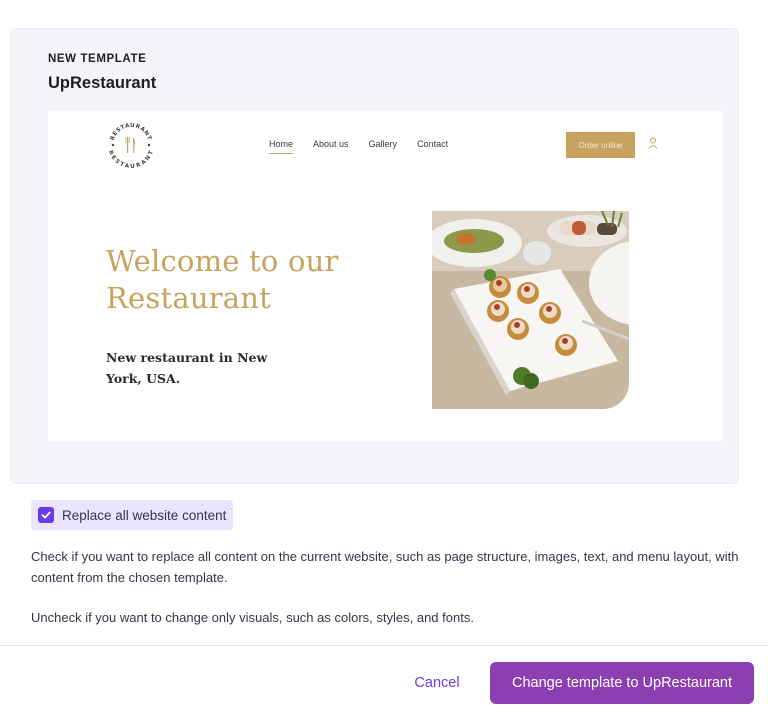  What do you see at coordinates (433, 144) in the screenshot?
I see `nav-item-contact: Contact` at bounding box center [433, 144].